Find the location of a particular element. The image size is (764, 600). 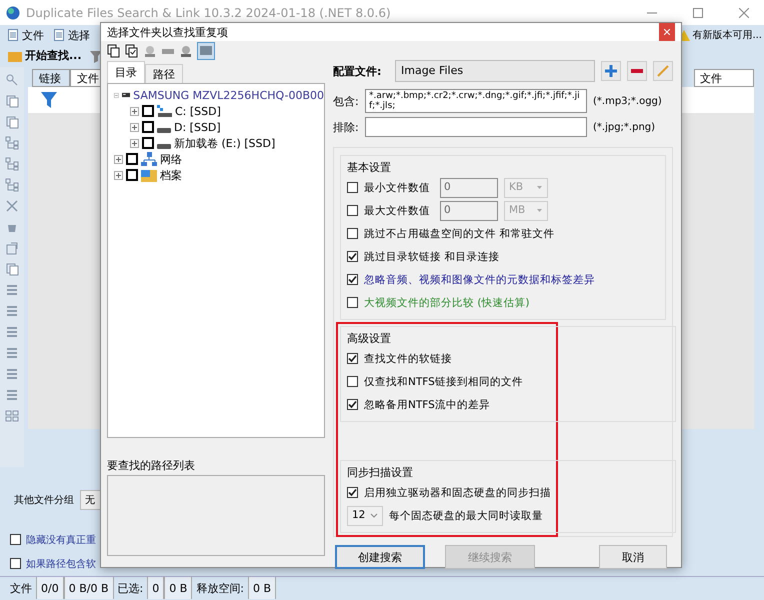

group-label: 其他文件分组 is located at coordinates (44, 500).